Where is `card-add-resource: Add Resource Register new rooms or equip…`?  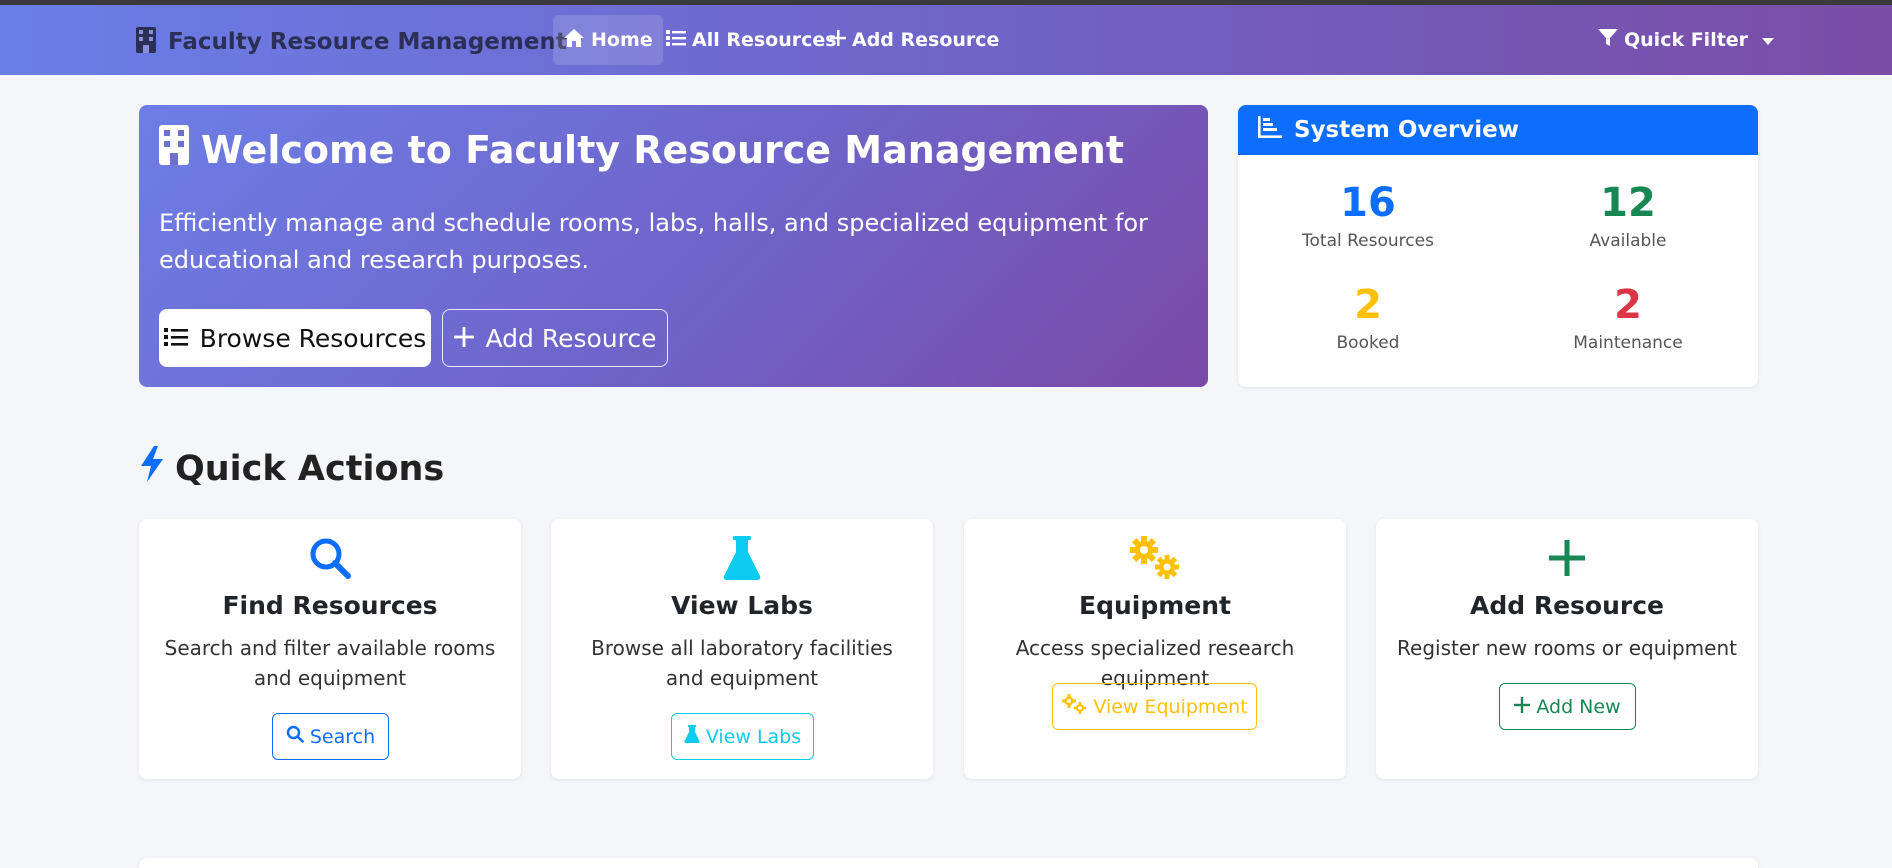
card-add-resource: Add Resource Register new rooms or equip… is located at coordinates (1567, 649).